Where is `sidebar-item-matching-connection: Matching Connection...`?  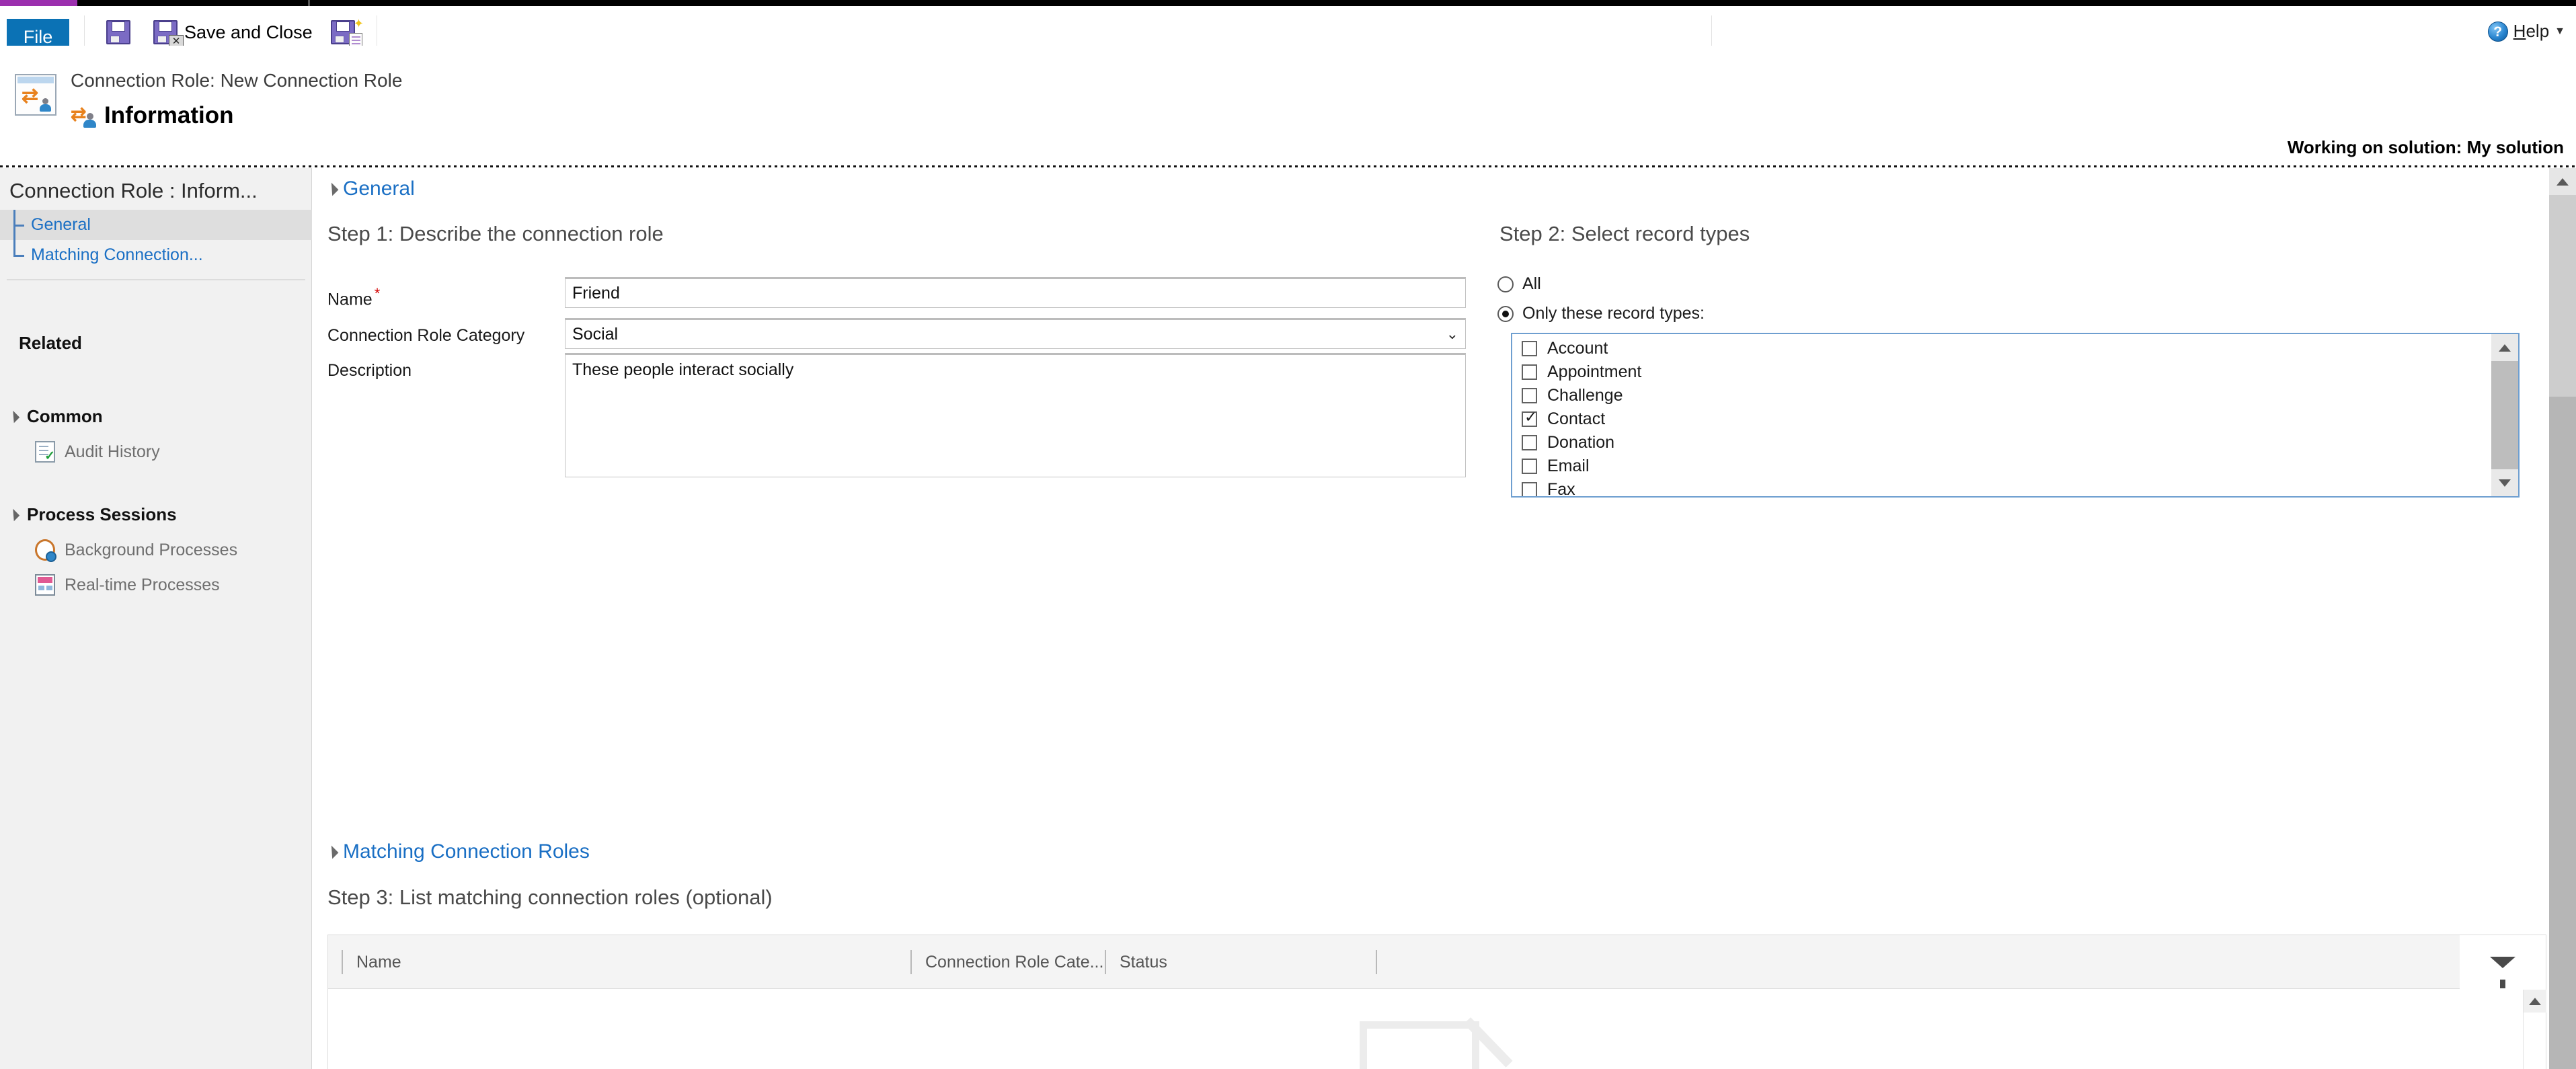
sidebar-item-matching-connection: Matching Connection... is located at coordinates (156, 255).